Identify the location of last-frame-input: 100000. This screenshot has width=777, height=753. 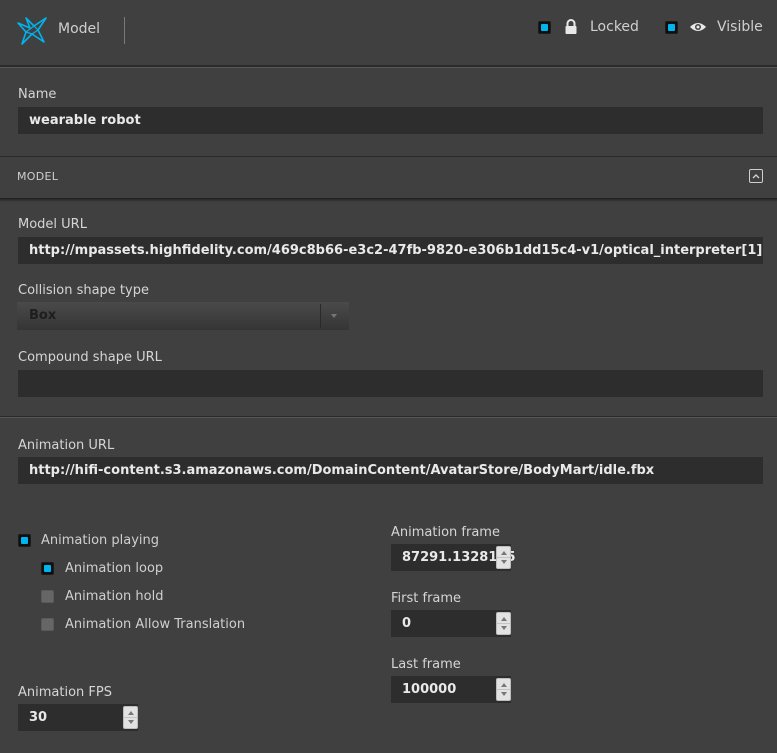
(451, 689).